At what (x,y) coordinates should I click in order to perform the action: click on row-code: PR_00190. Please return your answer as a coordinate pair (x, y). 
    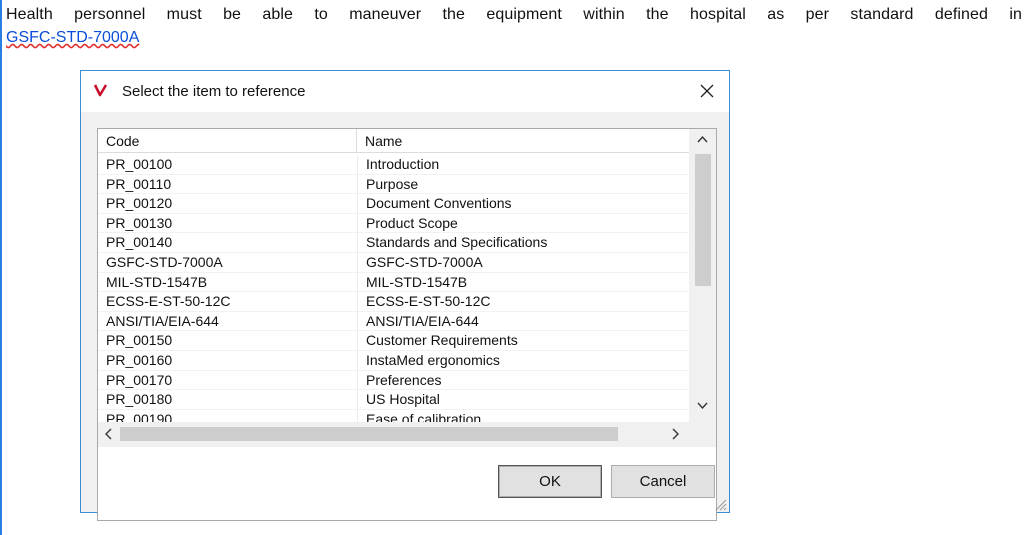
    Looking at the image, I should click on (139, 416).